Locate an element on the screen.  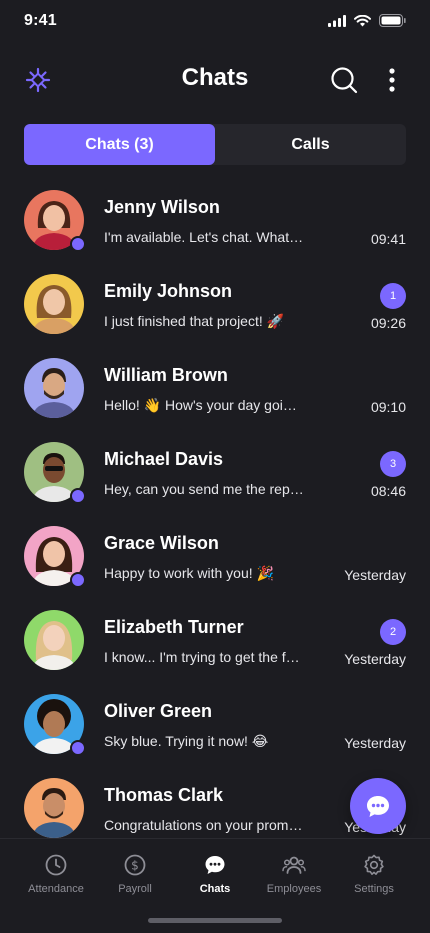
wifi-icon is located at coordinates (362, 20).